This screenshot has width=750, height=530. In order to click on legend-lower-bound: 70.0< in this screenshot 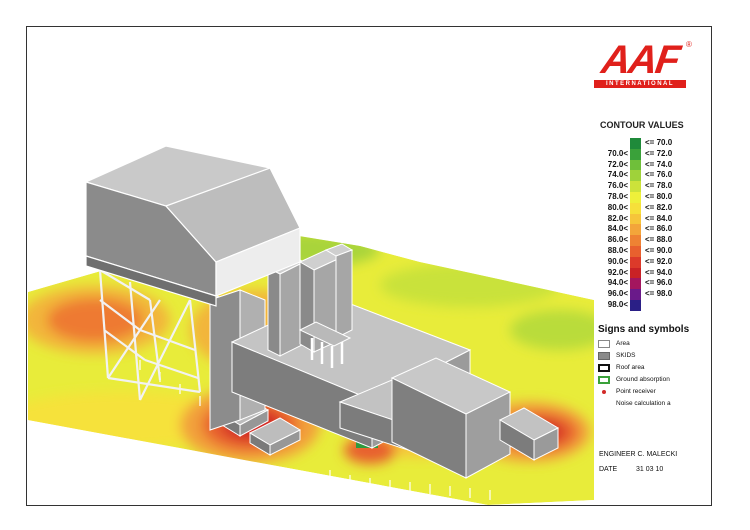, I will do `click(617, 153)`.